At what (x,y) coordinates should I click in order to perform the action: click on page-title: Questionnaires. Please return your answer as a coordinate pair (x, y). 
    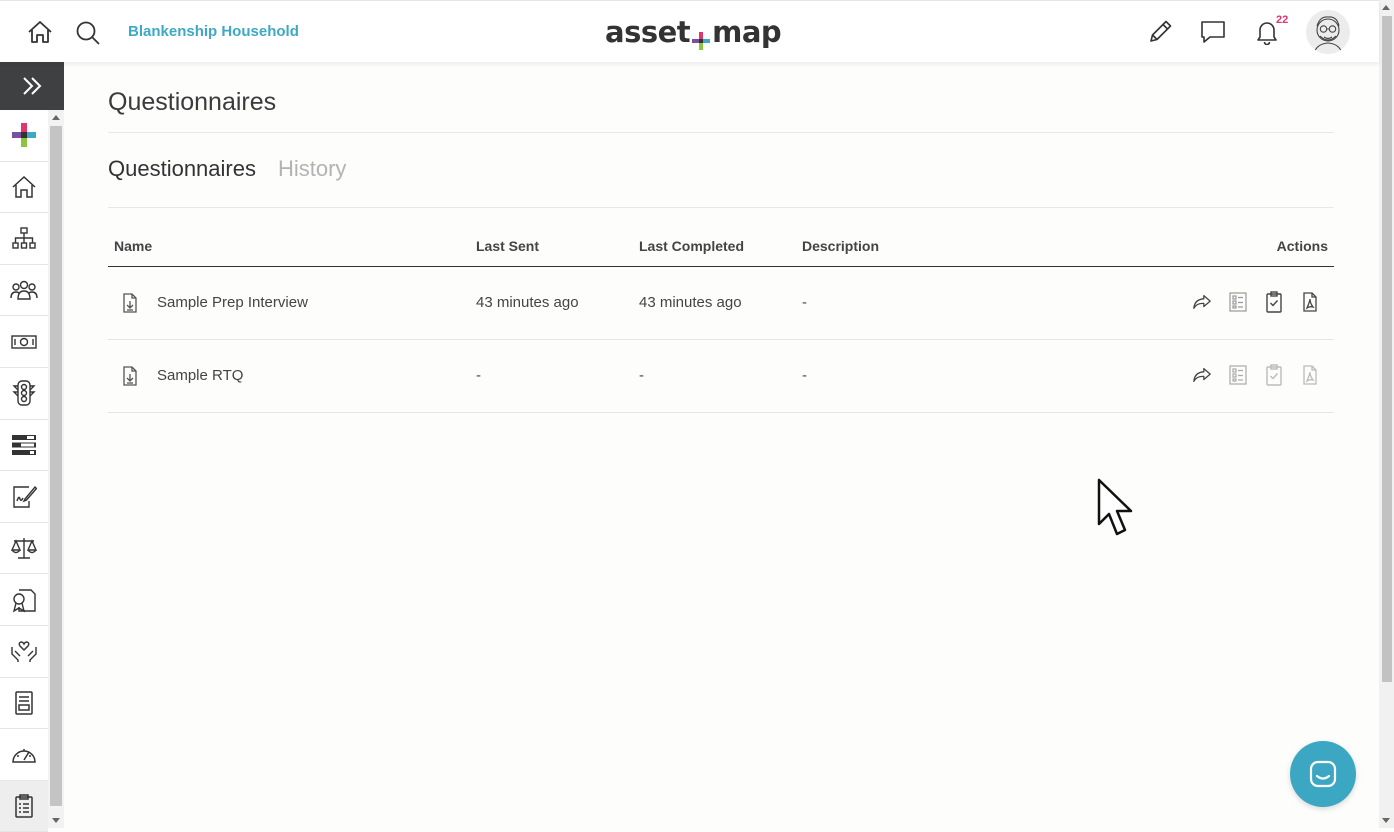
    Looking at the image, I should click on (192, 102).